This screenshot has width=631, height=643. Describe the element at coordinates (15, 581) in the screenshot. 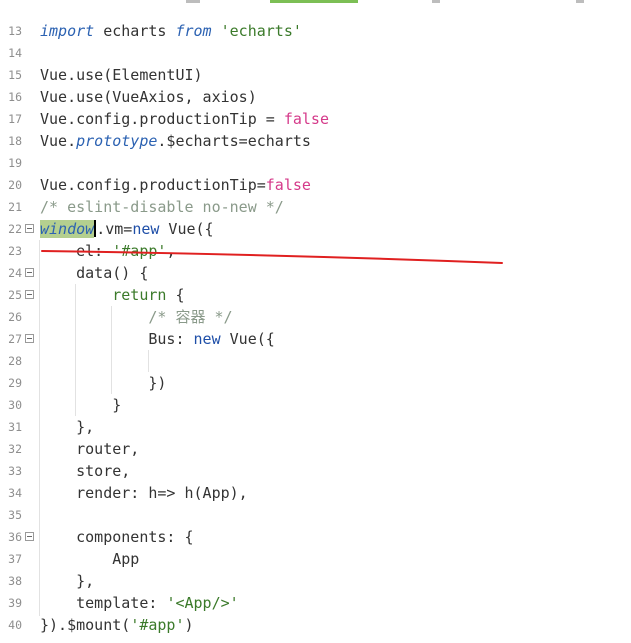

I see `line-number: 38` at that location.